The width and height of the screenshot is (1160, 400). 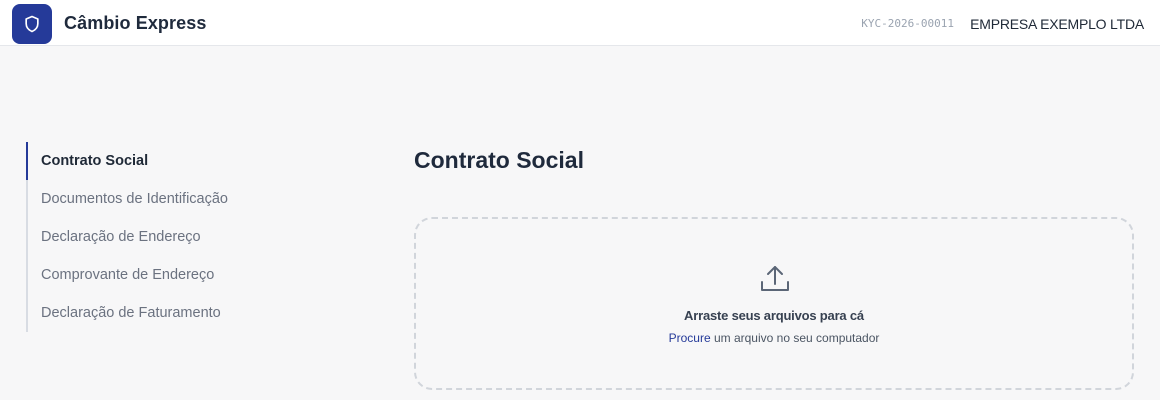 I want to click on browse-files-link: Procure, so click(x=690, y=338).